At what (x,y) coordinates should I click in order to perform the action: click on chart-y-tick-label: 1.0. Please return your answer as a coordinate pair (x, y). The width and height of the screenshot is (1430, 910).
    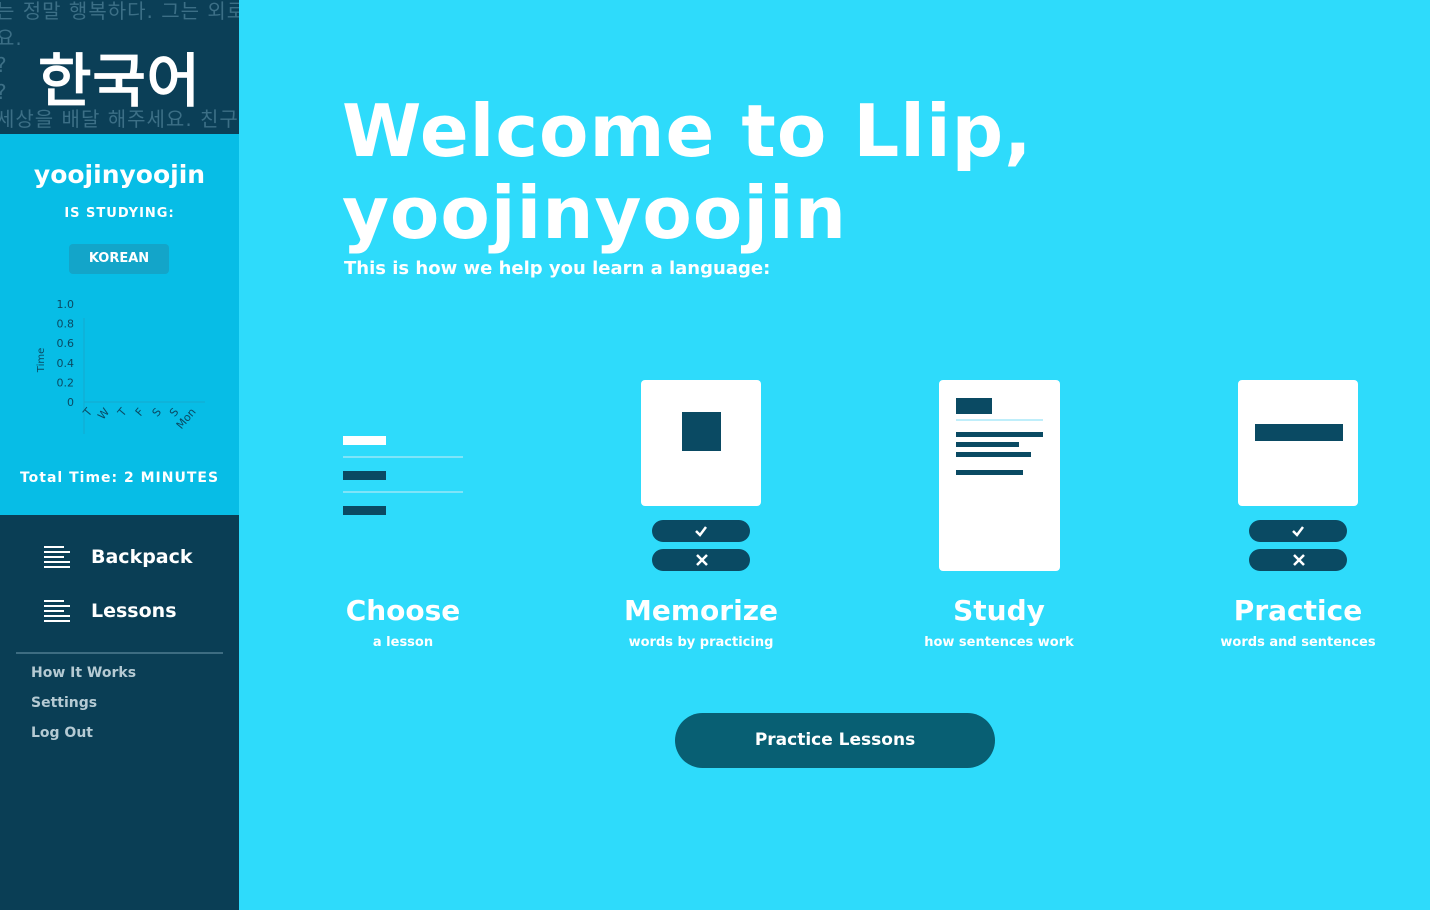
    Looking at the image, I should click on (66, 304).